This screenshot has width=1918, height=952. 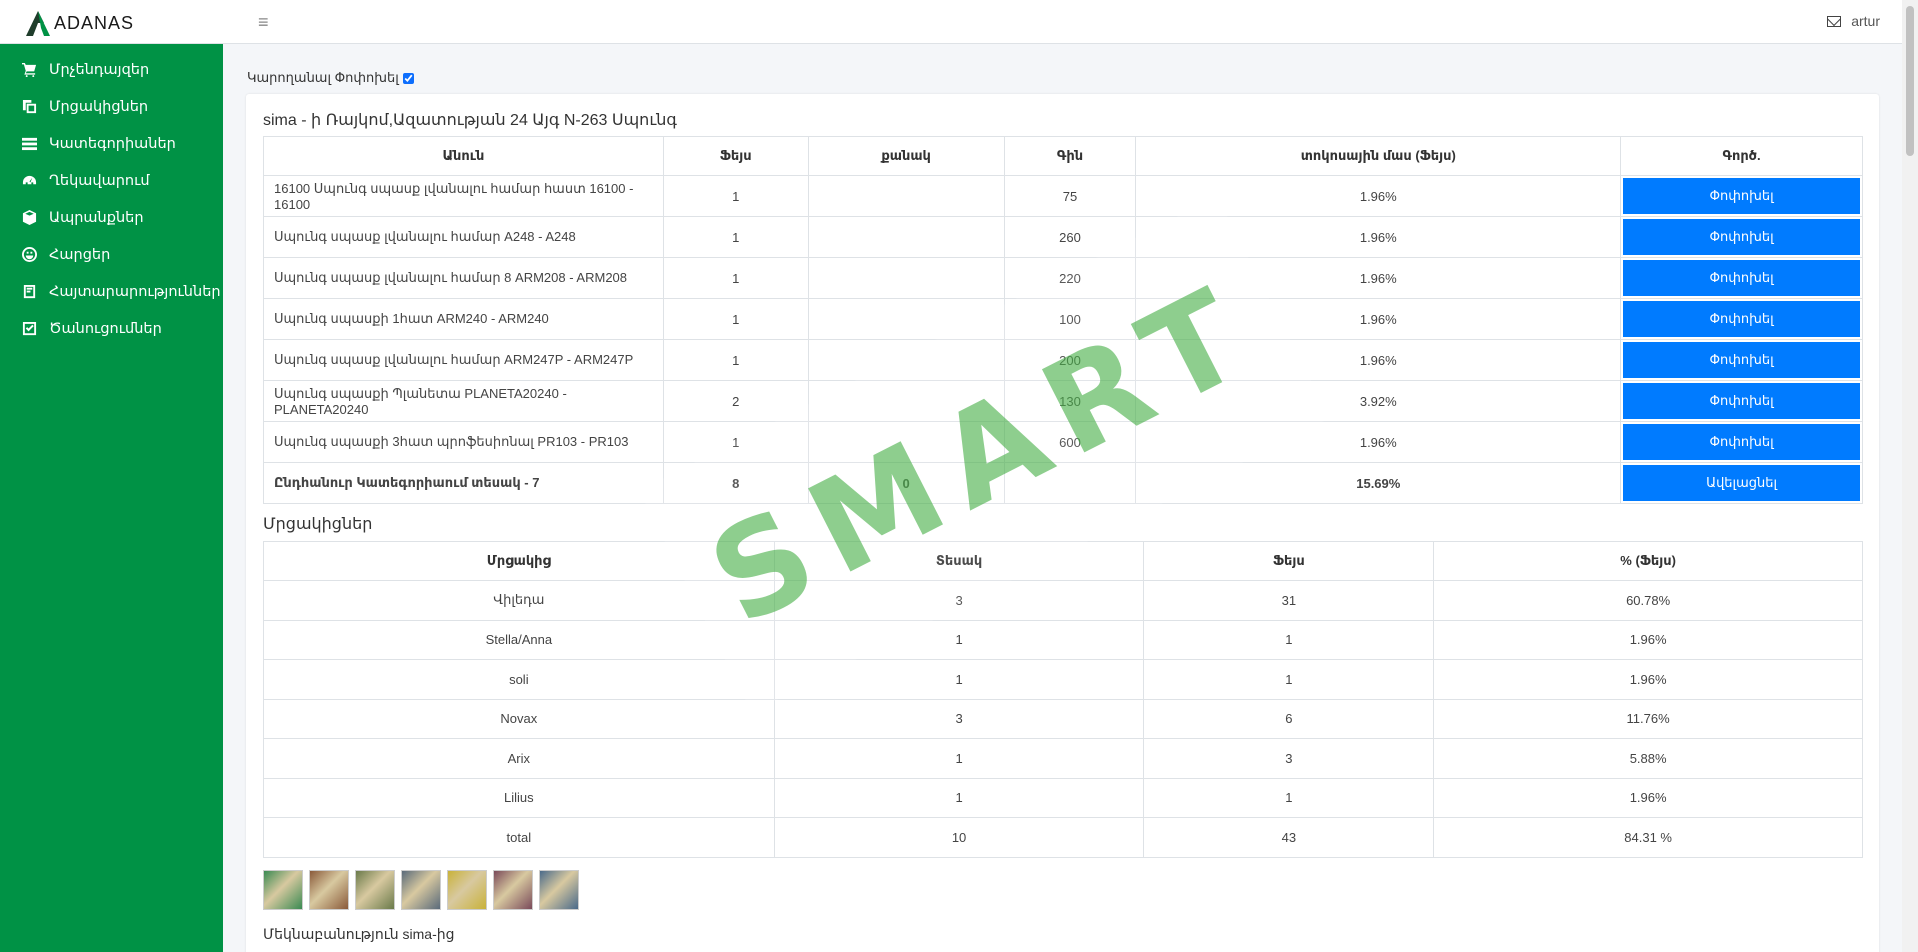 What do you see at coordinates (463, 483) in the screenshot?
I see `total-label: Ընդհանուր Կատեգորիաում տեսակ - 7` at bounding box center [463, 483].